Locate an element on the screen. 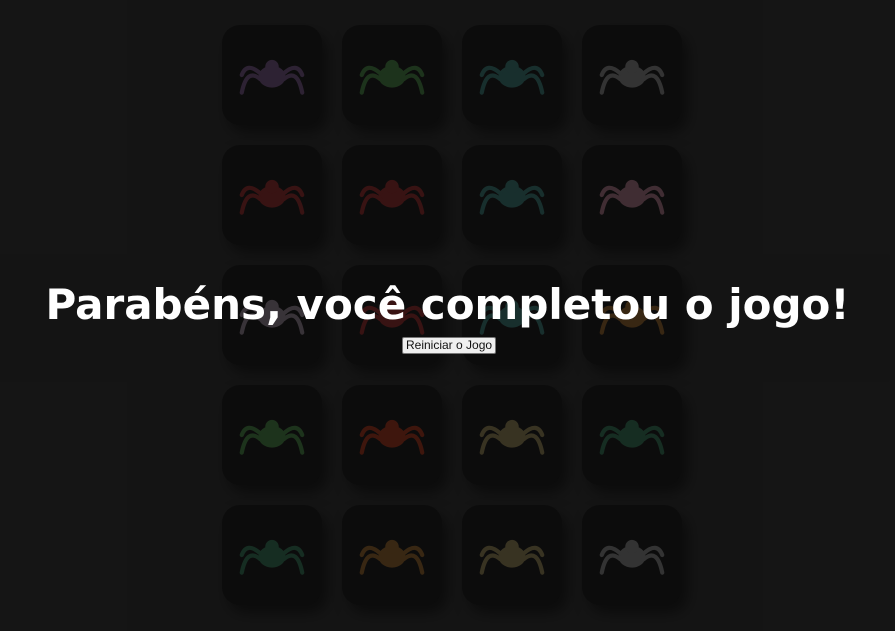  restart-button: Reiniciar o Jogo is located at coordinates (449, 345).